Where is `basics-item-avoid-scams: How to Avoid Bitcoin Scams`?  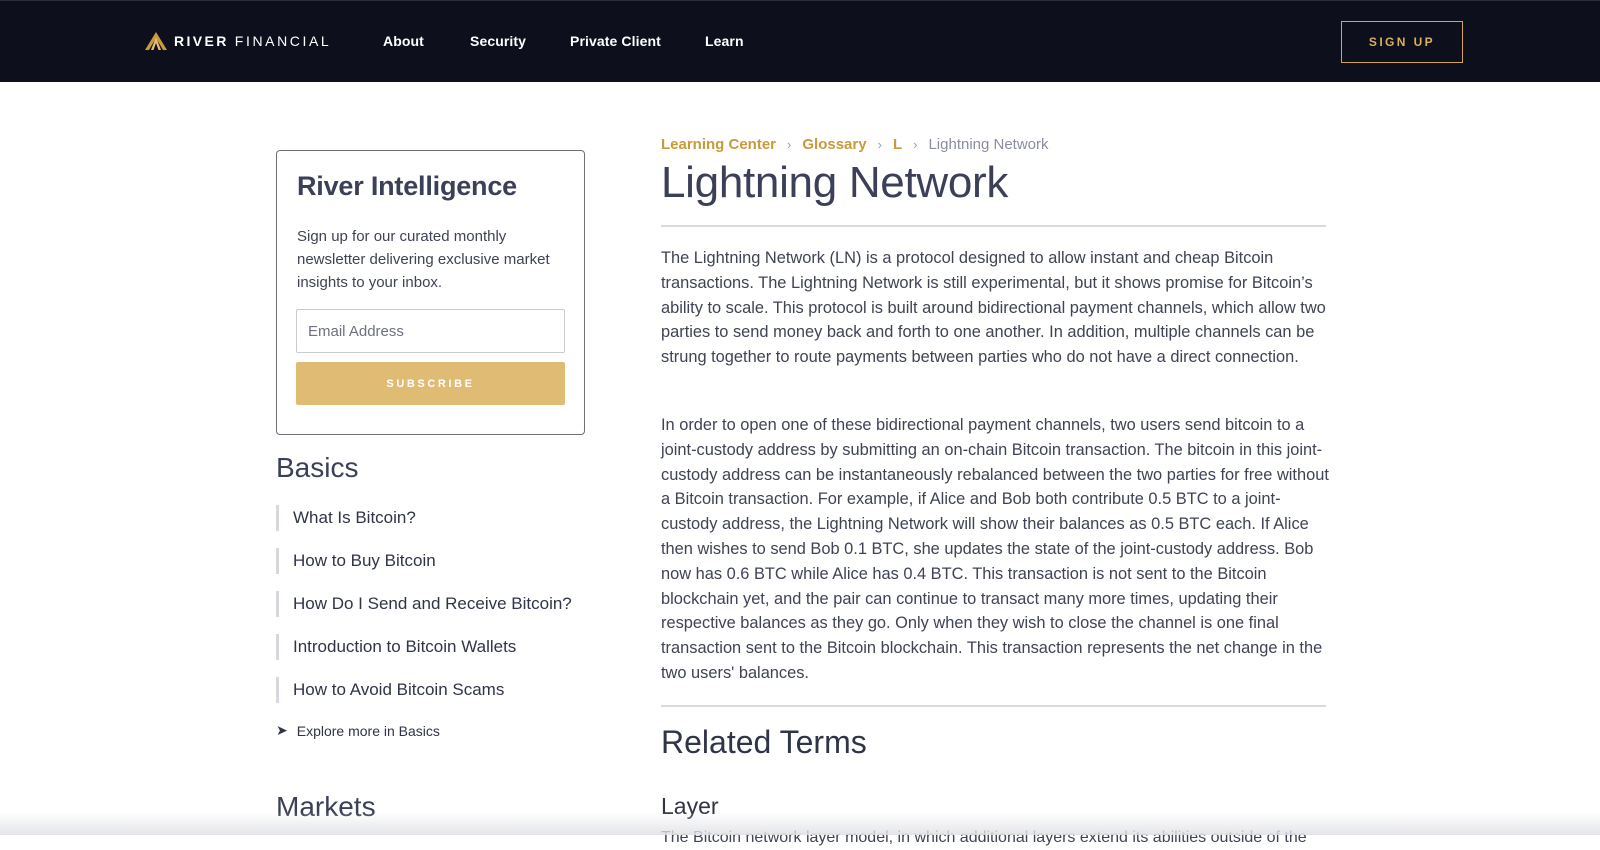
basics-item-avoid-scams: How to Avoid Bitcoin Scams is located at coordinates (436, 690).